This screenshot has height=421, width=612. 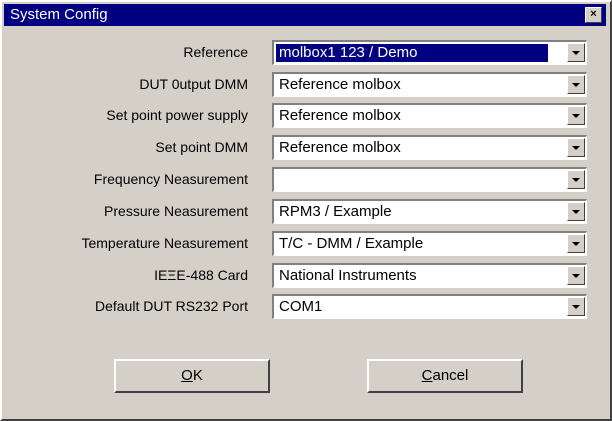 I want to click on ieee-488-card-dropdown-button, so click(x=576, y=275).